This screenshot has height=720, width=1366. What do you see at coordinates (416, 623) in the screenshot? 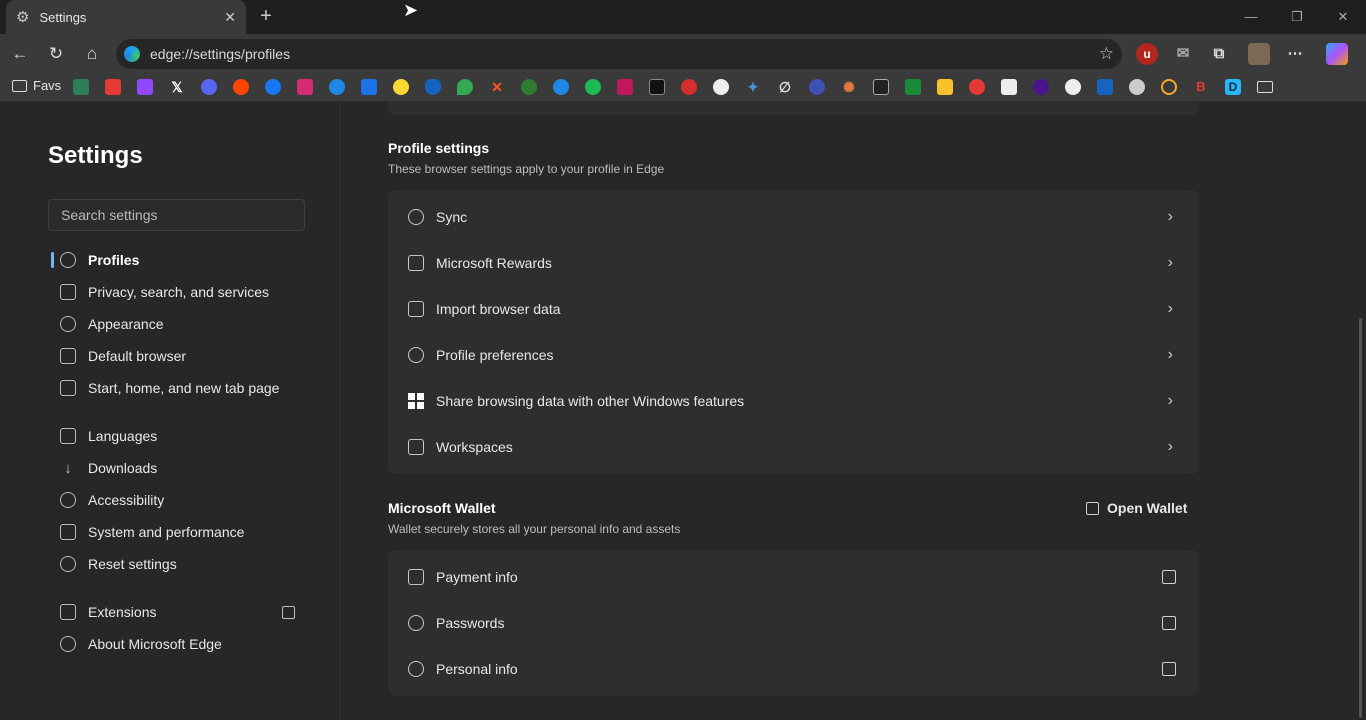
I see `key-icon` at bounding box center [416, 623].